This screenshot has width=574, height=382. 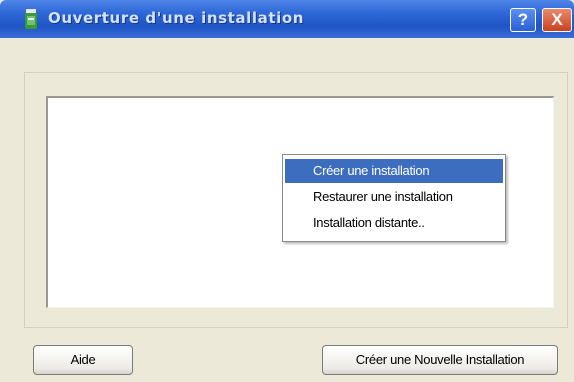 I want to click on help-icon: ?, so click(x=523, y=20).